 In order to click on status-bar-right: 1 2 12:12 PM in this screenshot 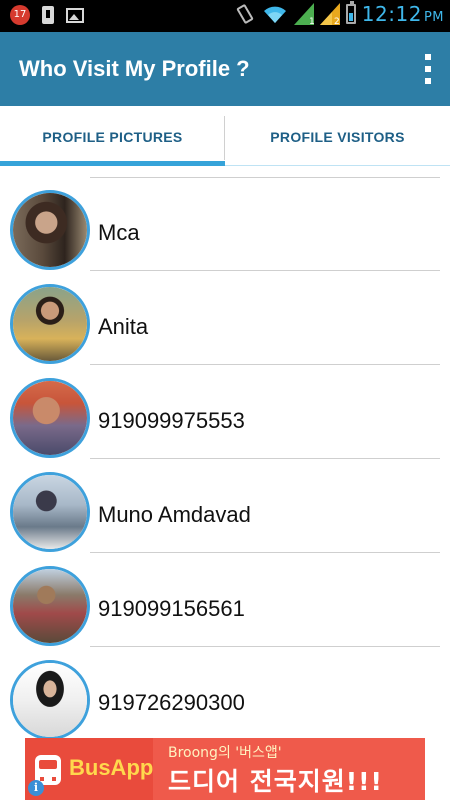, I will do `click(339, 13)`.